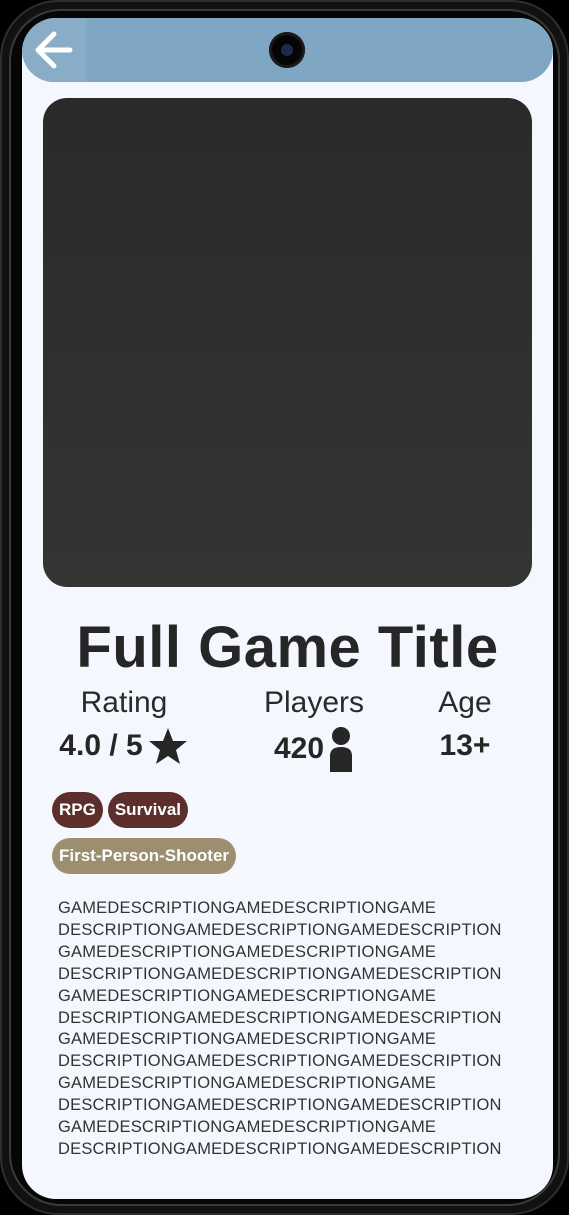  I want to click on age-value-row: 13+, so click(465, 746).